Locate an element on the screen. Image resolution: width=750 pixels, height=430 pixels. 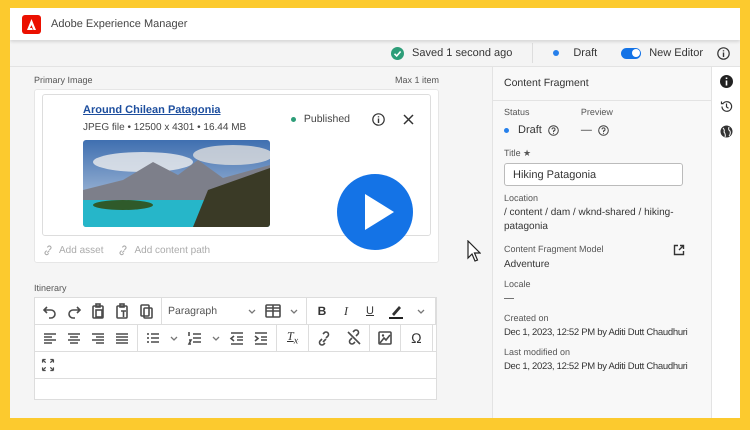
field-label: Location is located at coordinates (522, 198).